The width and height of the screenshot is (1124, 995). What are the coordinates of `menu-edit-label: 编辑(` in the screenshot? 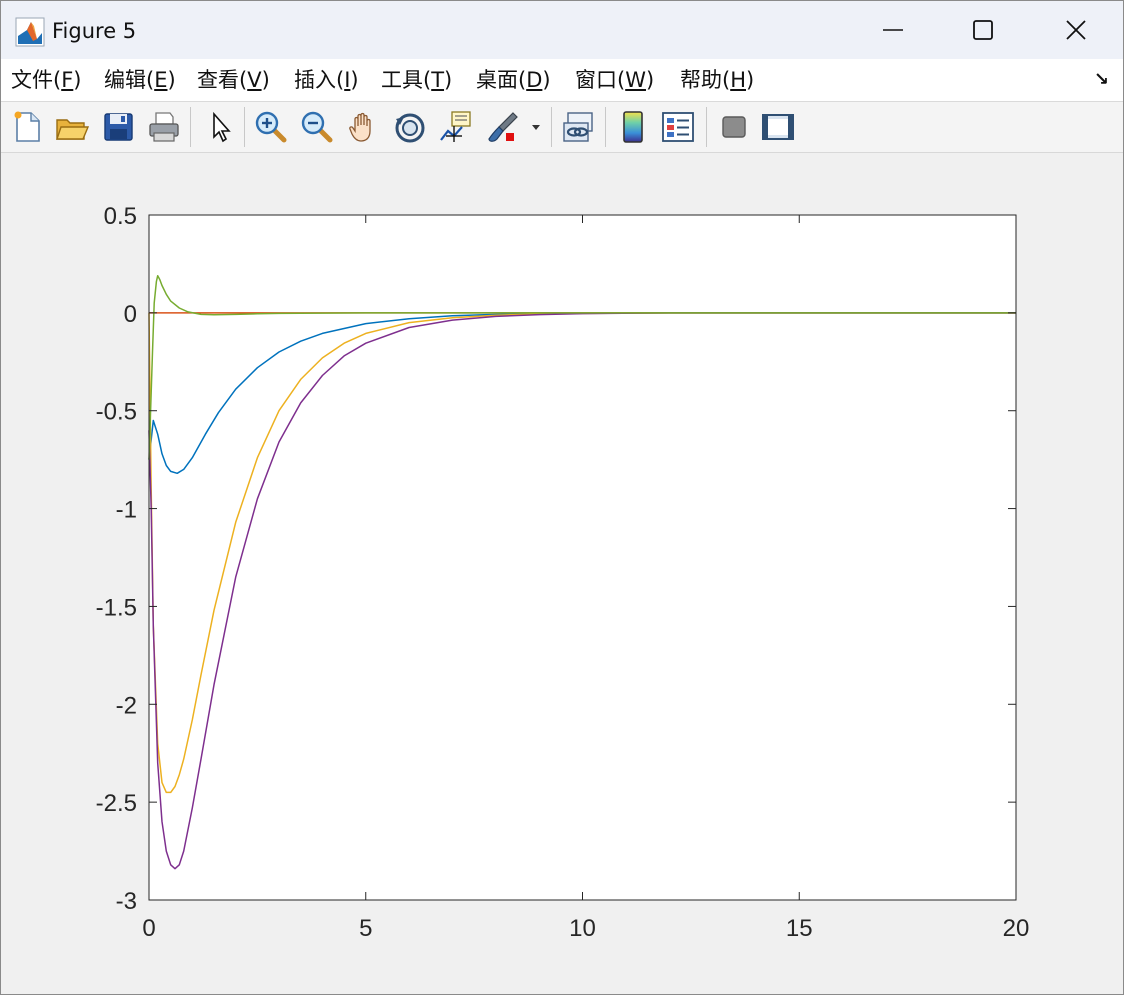 It's located at (129, 80).